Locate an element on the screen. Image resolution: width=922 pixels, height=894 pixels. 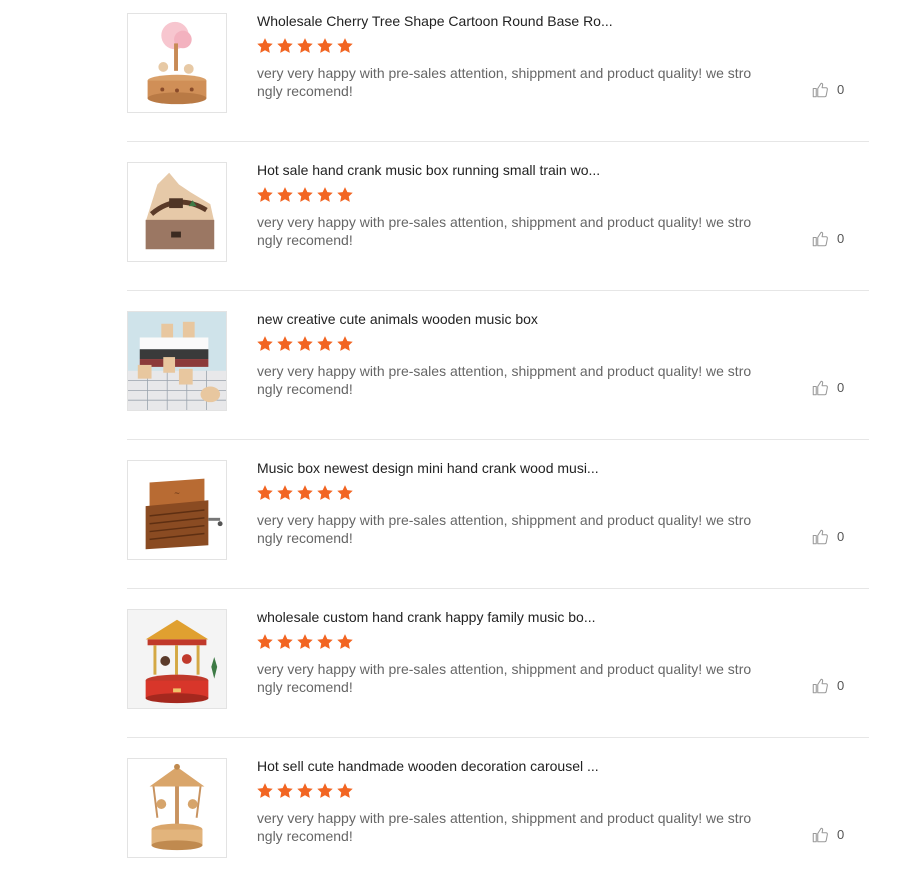
hand-crank-wood-music-box-image: ~ is located at coordinates (177, 510).